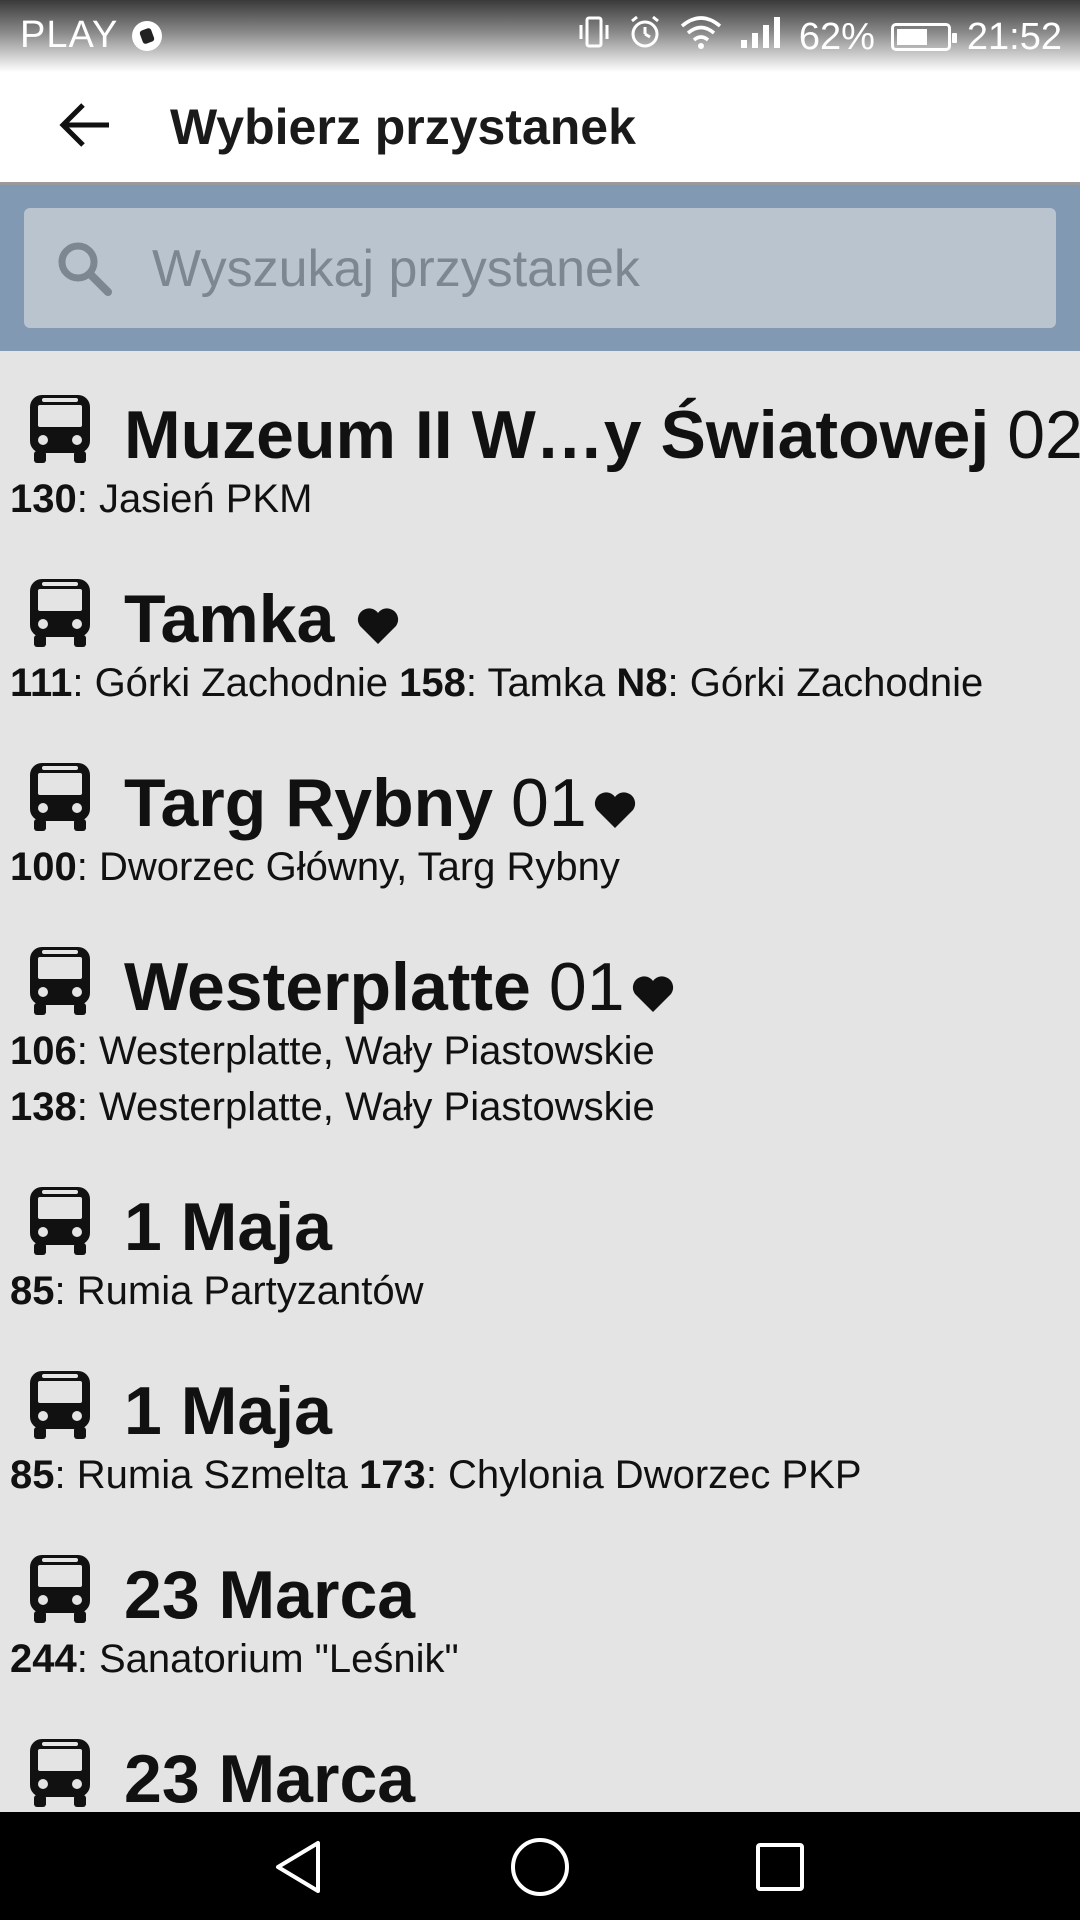  Describe the element at coordinates (1043, 435) in the screenshot. I see `stop-code: 02` at that location.